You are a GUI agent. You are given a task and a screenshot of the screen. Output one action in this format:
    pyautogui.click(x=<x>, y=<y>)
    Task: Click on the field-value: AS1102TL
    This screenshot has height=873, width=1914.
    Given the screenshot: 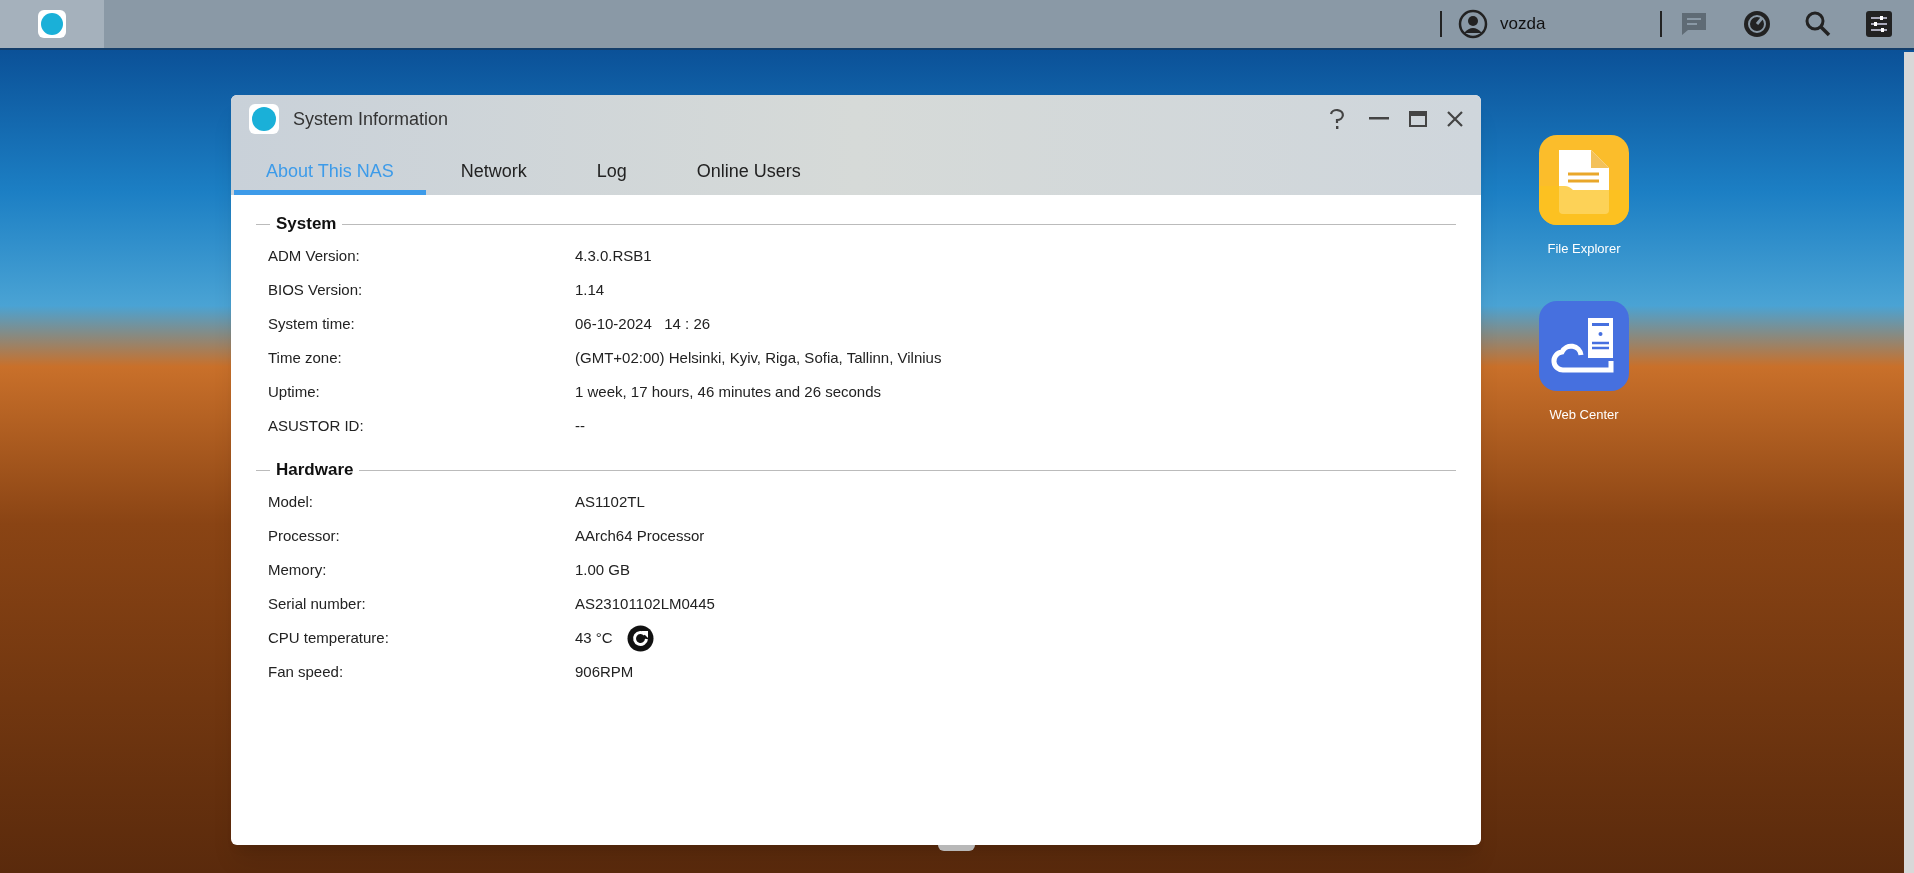 What is the action you would take?
    pyautogui.click(x=610, y=501)
    